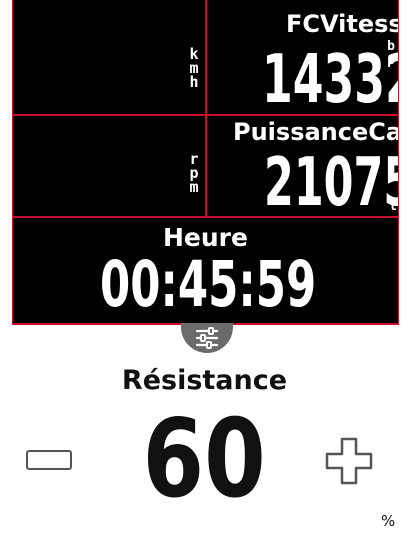 Image resolution: width=409 pixels, height=537 pixels. I want to click on field-2-title: PuissanceCa, so click(316, 132).